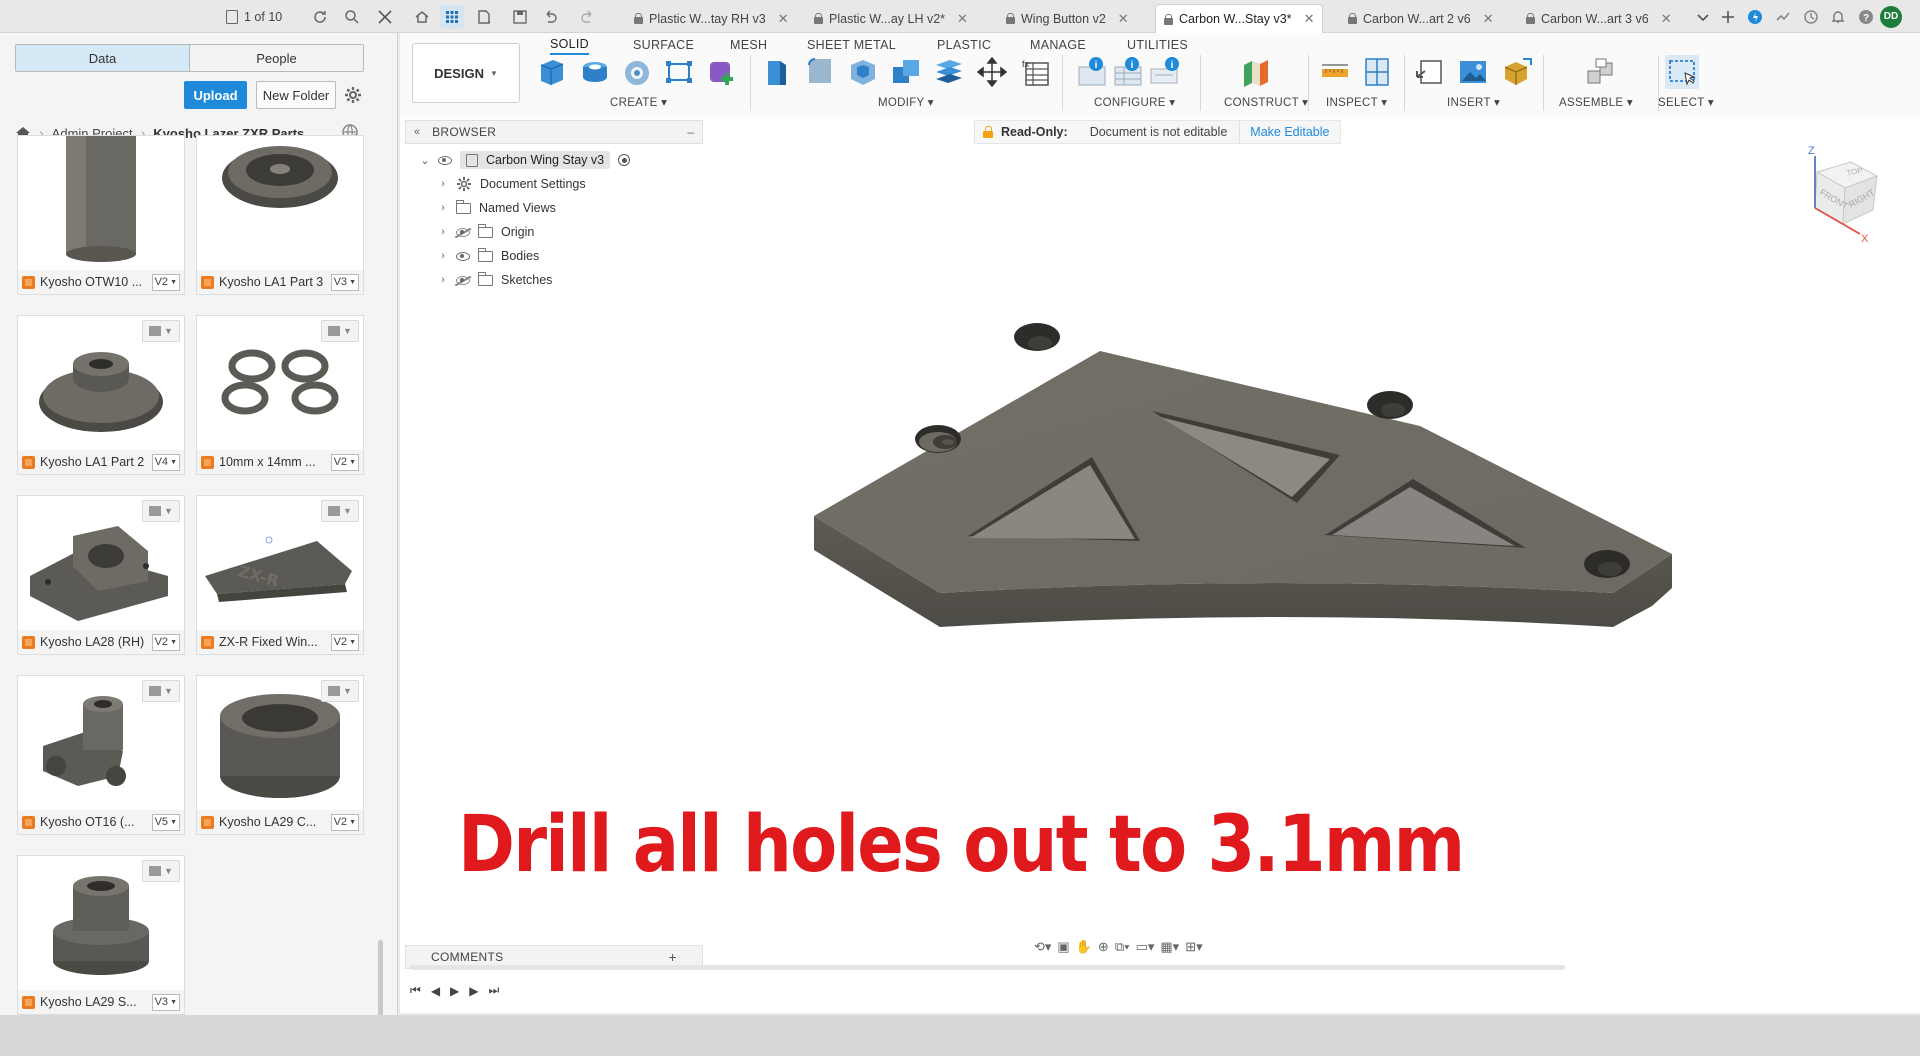  I want to click on tab-solid: SOLID, so click(570, 45).